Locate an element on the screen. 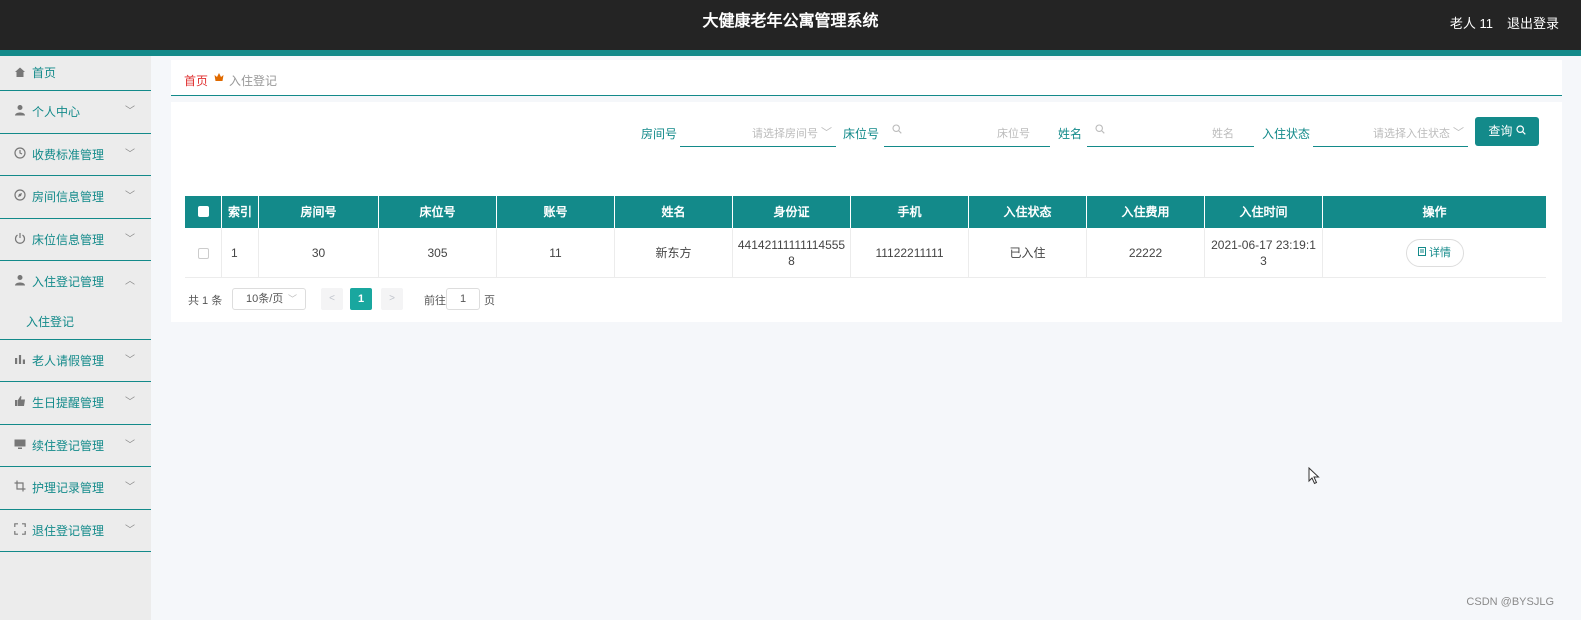 The width and height of the screenshot is (1581, 620). sidebar-item-label: 续住登记管理 is located at coordinates (68, 445).